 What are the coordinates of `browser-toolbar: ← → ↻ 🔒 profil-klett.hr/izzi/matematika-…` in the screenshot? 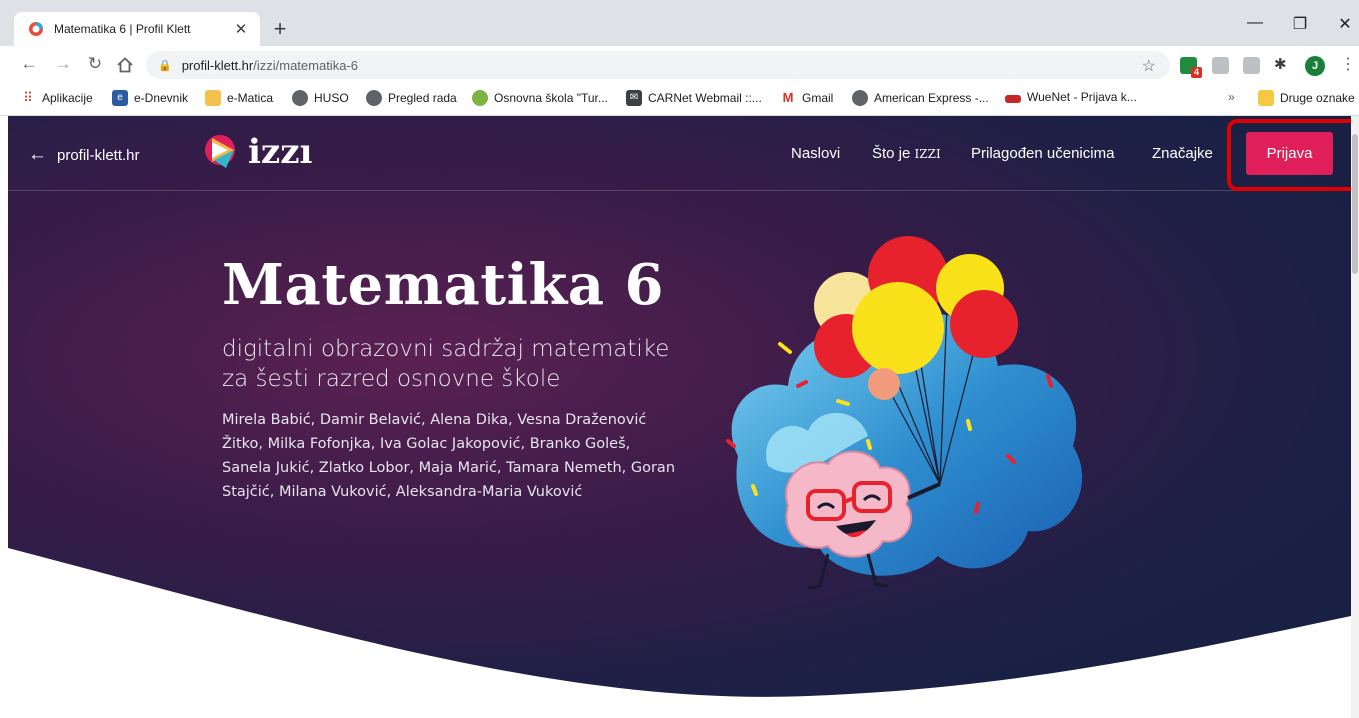 It's located at (679, 65).